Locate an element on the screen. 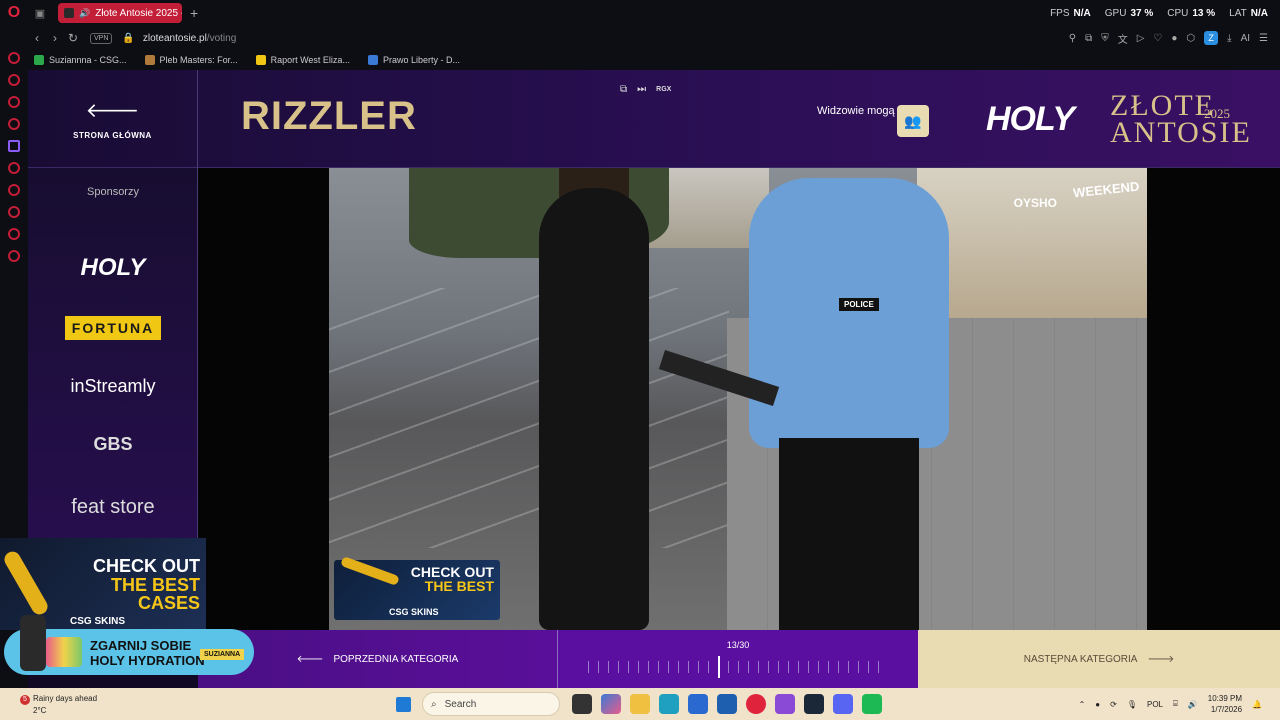 The image size is (1280, 720). file-explorer-icon is located at coordinates (640, 704).